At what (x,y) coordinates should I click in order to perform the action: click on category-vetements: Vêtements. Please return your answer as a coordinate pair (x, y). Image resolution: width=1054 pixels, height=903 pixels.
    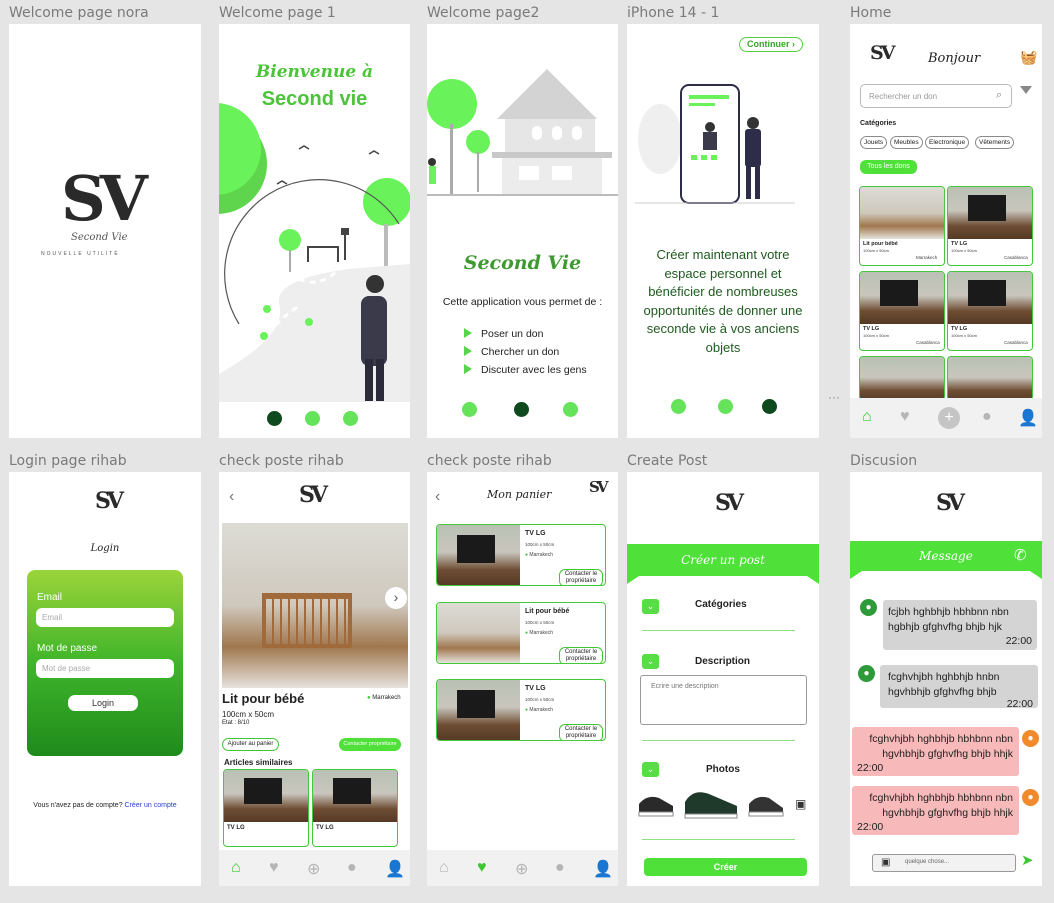
    Looking at the image, I should click on (995, 142).